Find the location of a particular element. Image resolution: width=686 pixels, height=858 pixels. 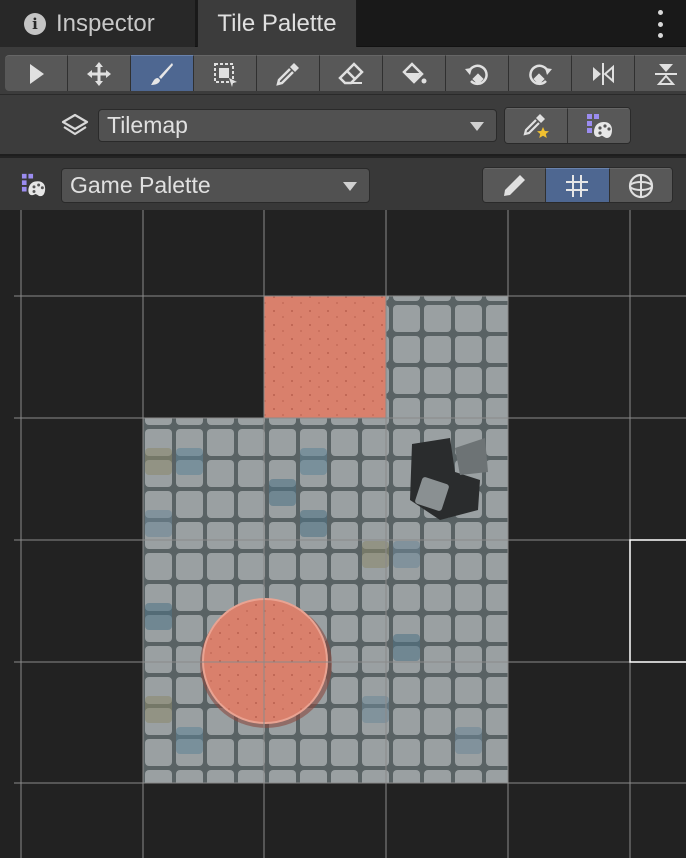

tab-tile-palette-label: Tile Palette is located at coordinates (277, 23).